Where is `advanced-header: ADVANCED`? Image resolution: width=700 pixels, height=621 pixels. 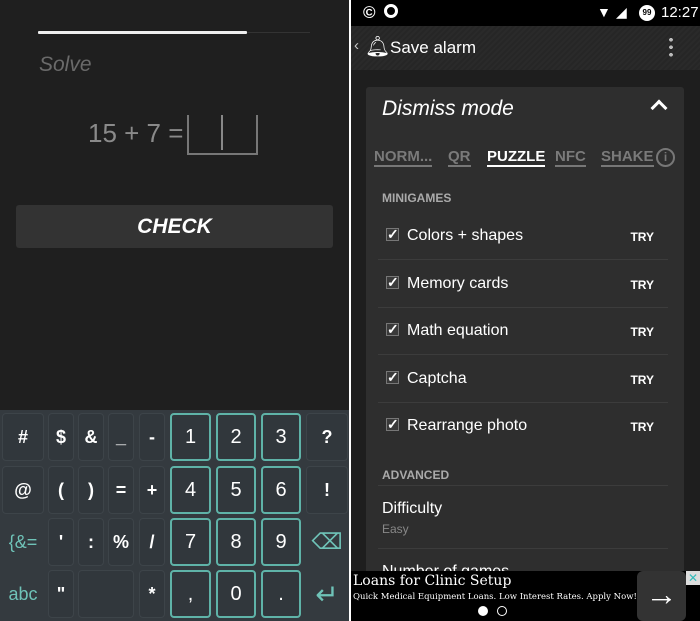 advanced-header: ADVANCED is located at coordinates (416, 475).